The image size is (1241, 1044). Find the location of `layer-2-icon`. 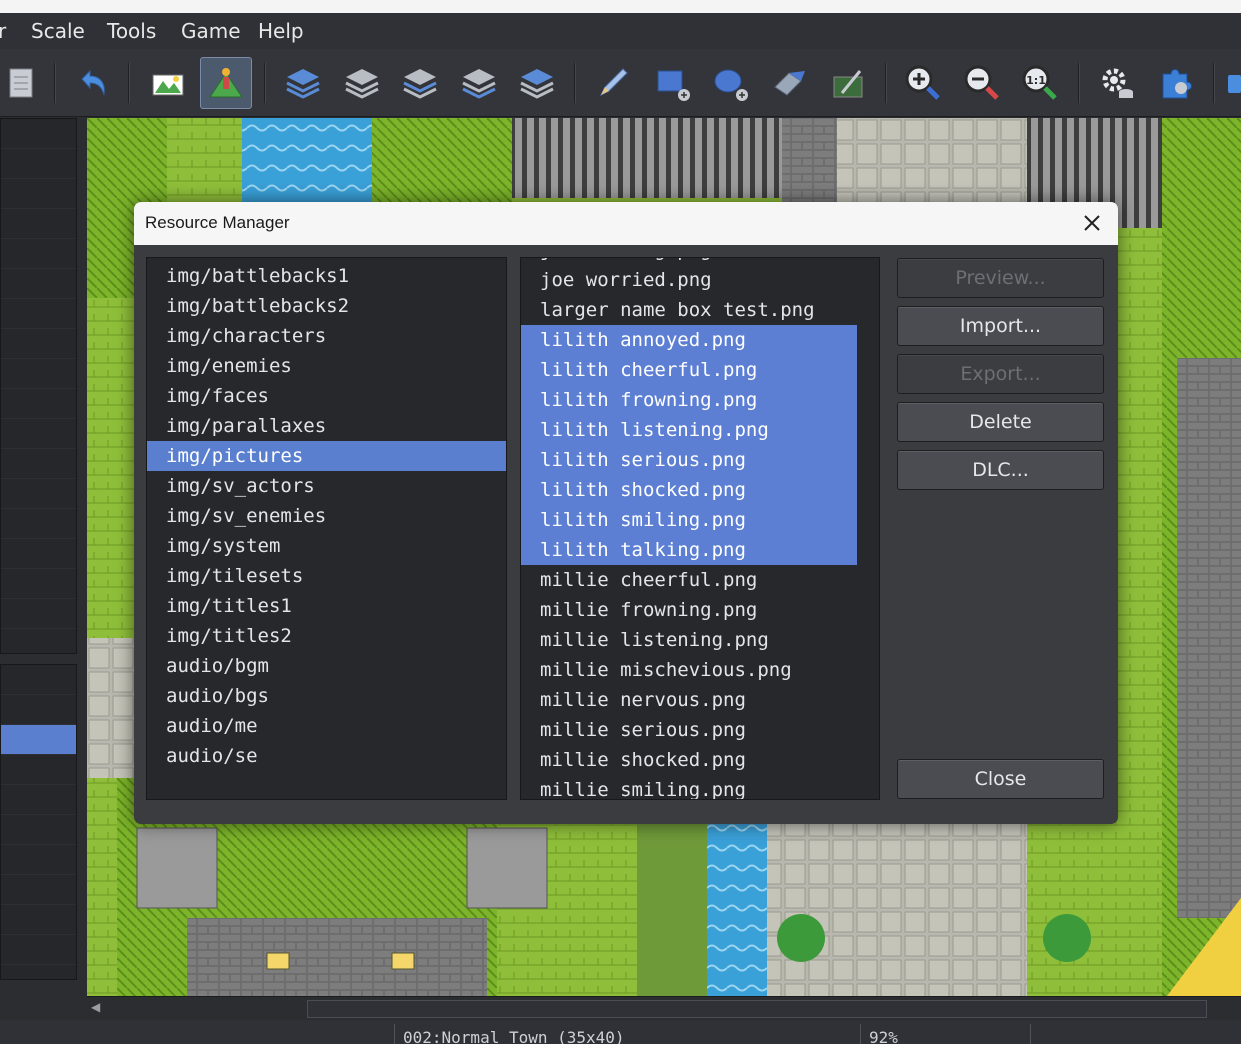

layer-2-icon is located at coordinates (362, 83).